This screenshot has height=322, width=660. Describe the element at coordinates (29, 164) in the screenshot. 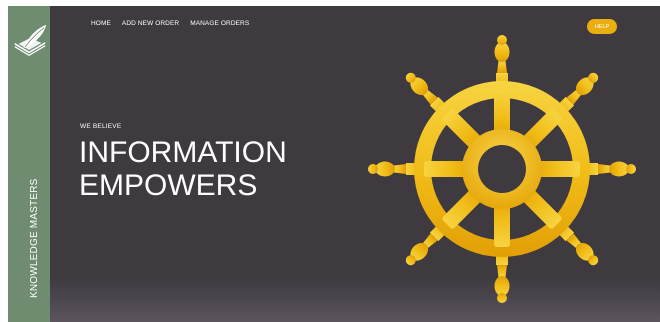

I see `sidebar: KNOWLEDGE MASTERS` at that location.